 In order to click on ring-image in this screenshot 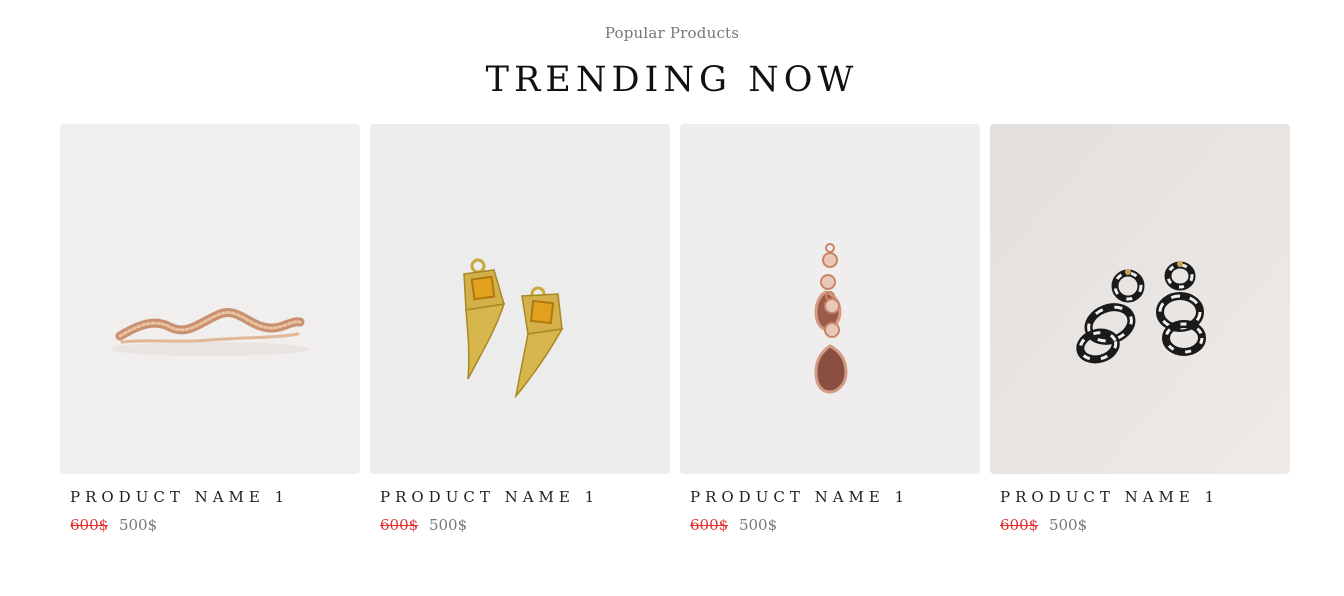, I will do `click(210, 299)`.